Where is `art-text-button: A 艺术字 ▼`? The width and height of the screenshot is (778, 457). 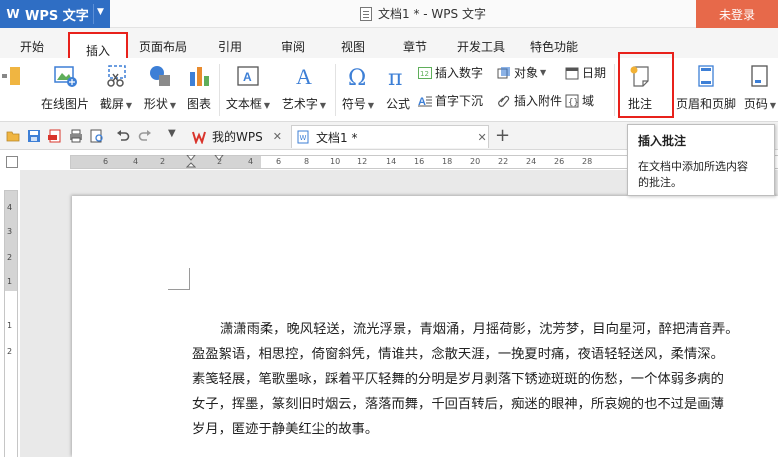
art-text-button: A 艺术字 ▼ is located at coordinates (304, 88).